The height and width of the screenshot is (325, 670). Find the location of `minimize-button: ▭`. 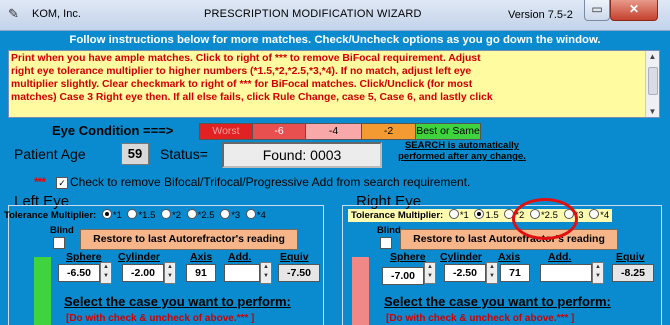

minimize-button: ▭ is located at coordinates (597, 10).